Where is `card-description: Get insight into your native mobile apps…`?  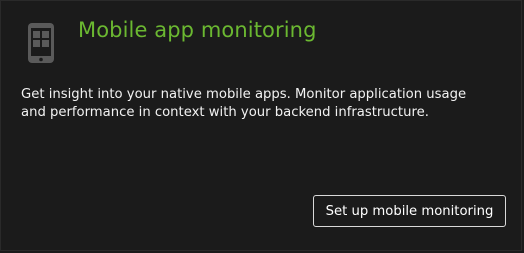
card-description: Get insight into your native mobile apps… is located at coordinates (244, 103).